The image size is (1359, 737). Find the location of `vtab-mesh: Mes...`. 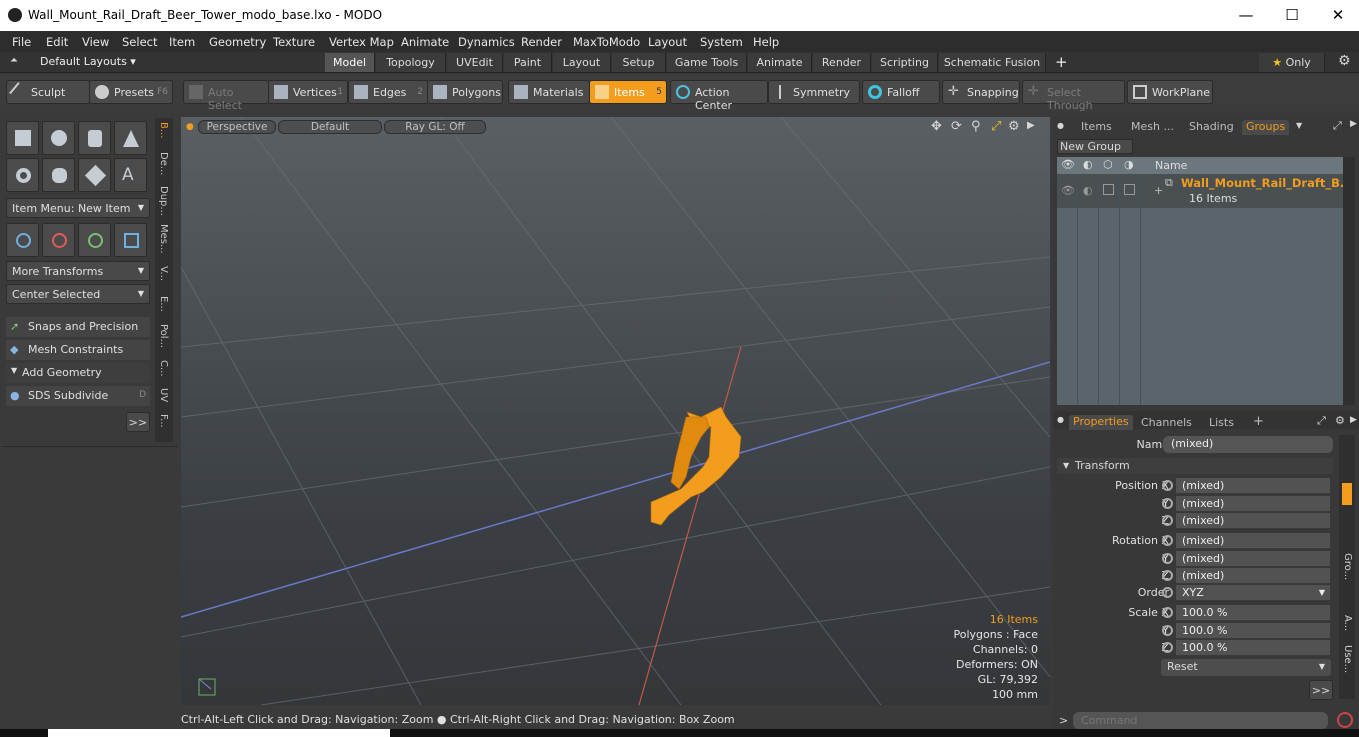

vtab-mesh: Mes... is located at coordinates (163, 239).